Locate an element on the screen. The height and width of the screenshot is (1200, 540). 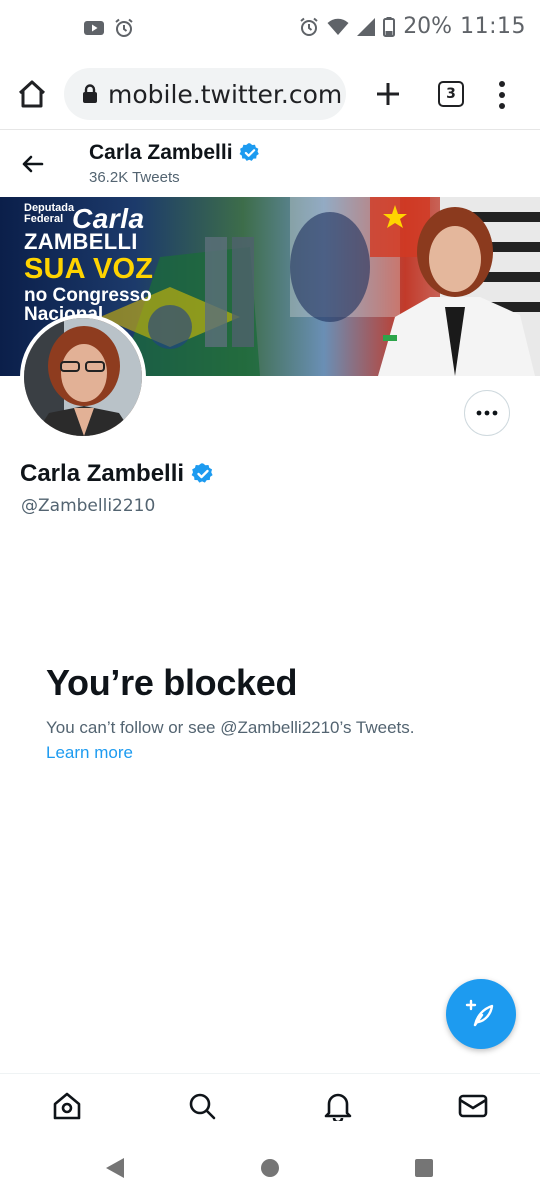
back-arrow-icon is located at coordinates (33, 164).